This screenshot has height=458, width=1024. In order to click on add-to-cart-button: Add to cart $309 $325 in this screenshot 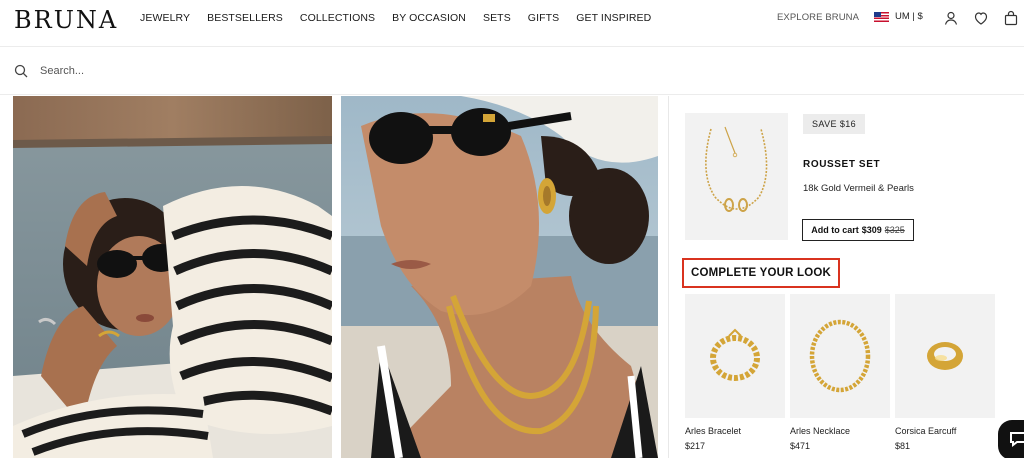, I will do `click(858, 230)`.